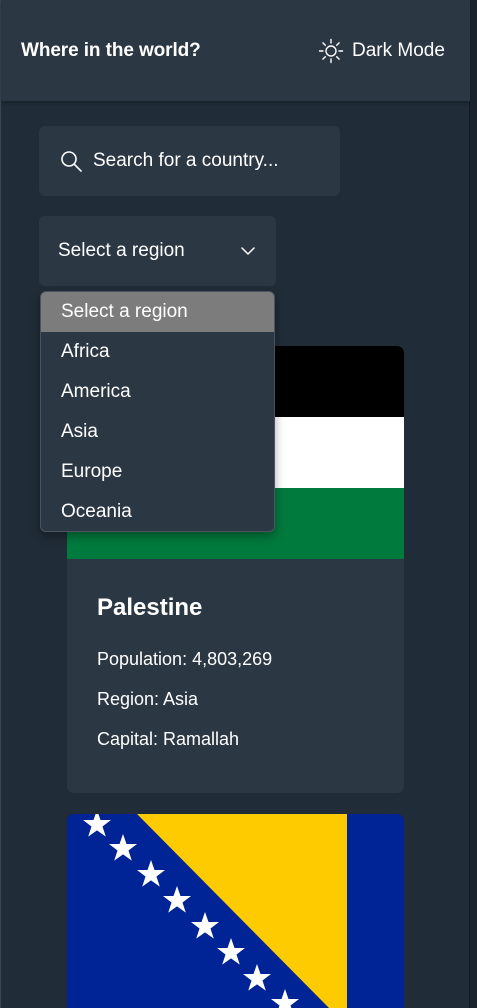 Image resolution: width=477 pixels, height=1008 pixels. Describe the element at coordinates (235, 50) in the screenshot. I see `app-header: Where in the world? Dark Mode` at that location.